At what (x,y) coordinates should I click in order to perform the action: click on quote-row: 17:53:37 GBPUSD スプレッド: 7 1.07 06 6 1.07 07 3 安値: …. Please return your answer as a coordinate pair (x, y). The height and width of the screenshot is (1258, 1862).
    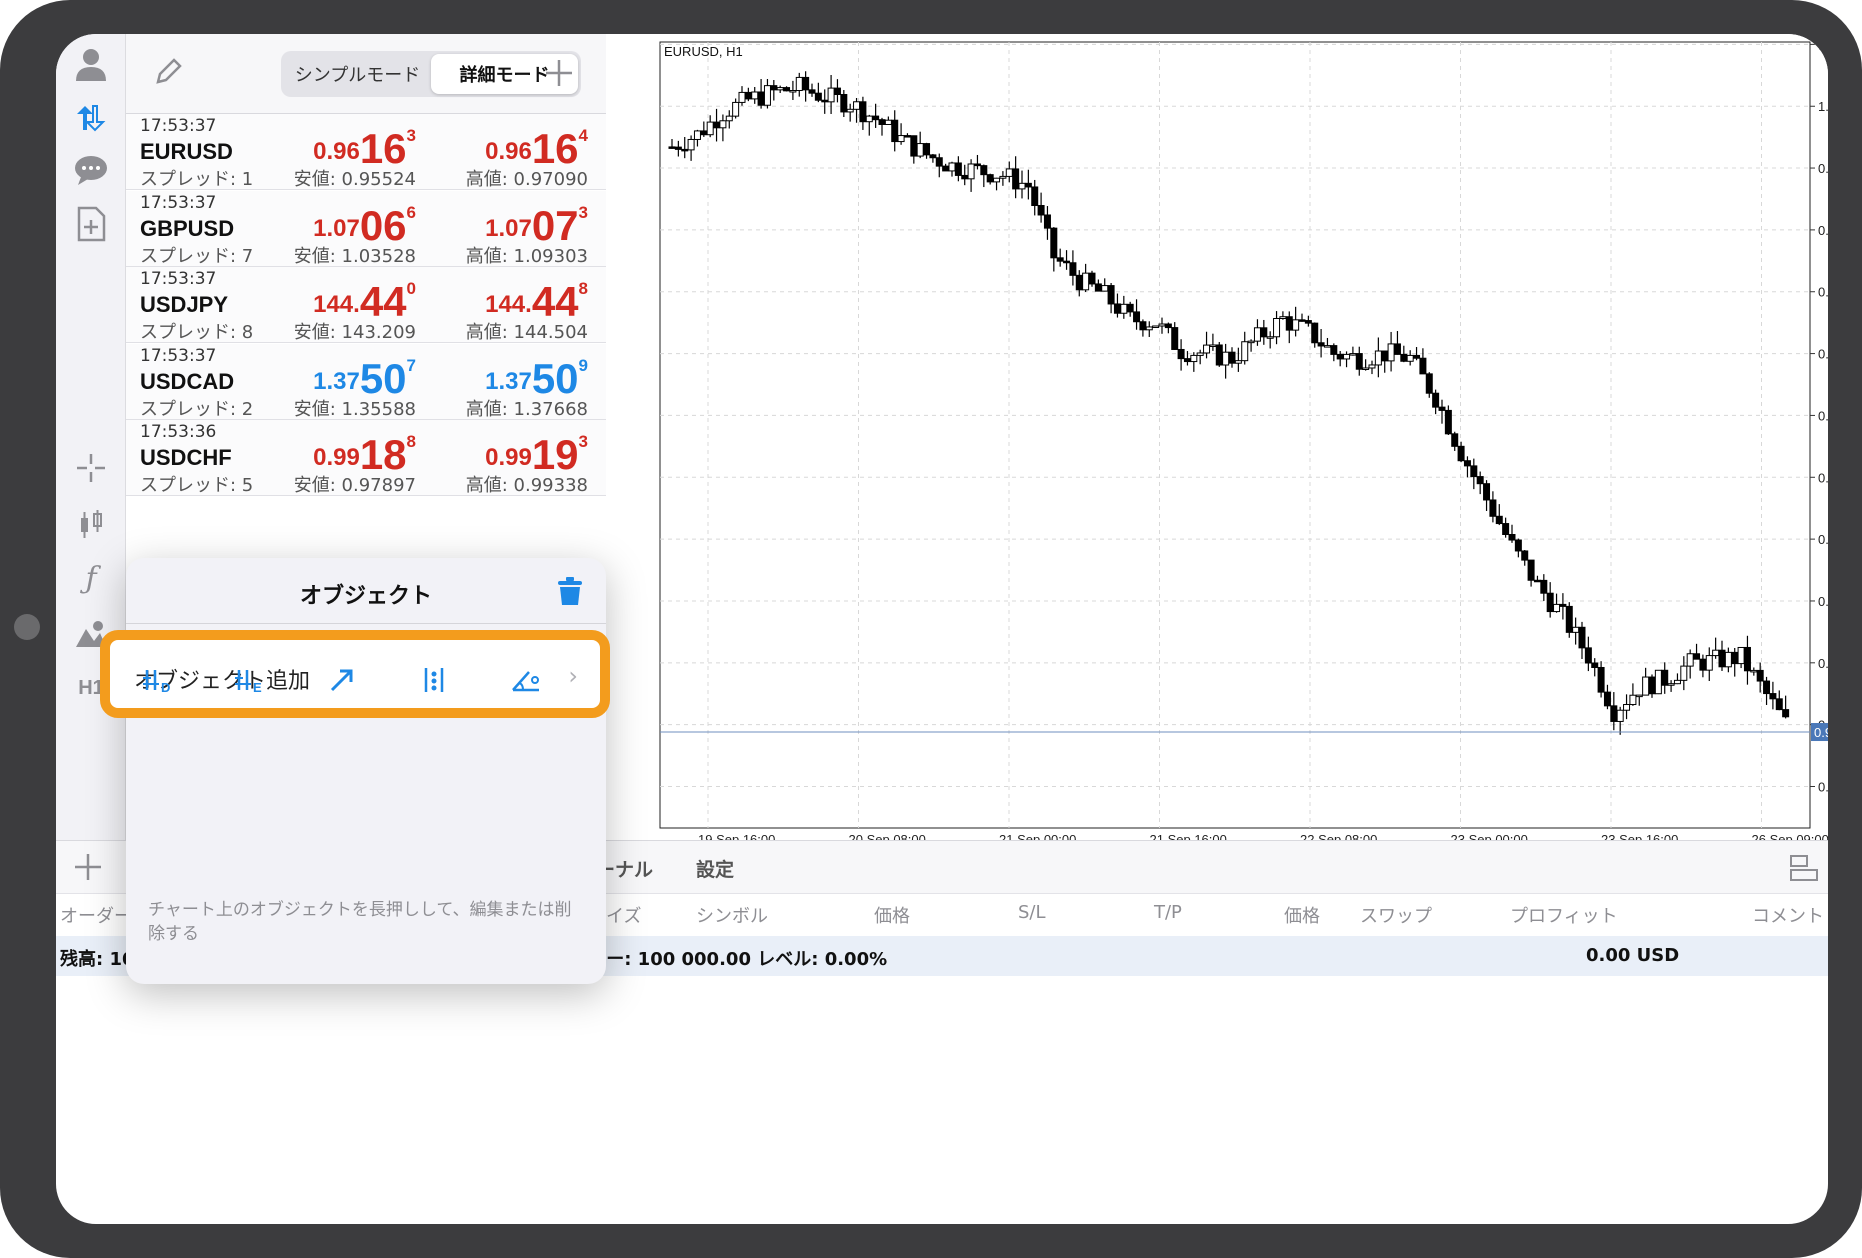
    Looking at the image, I should click on (366, 228).